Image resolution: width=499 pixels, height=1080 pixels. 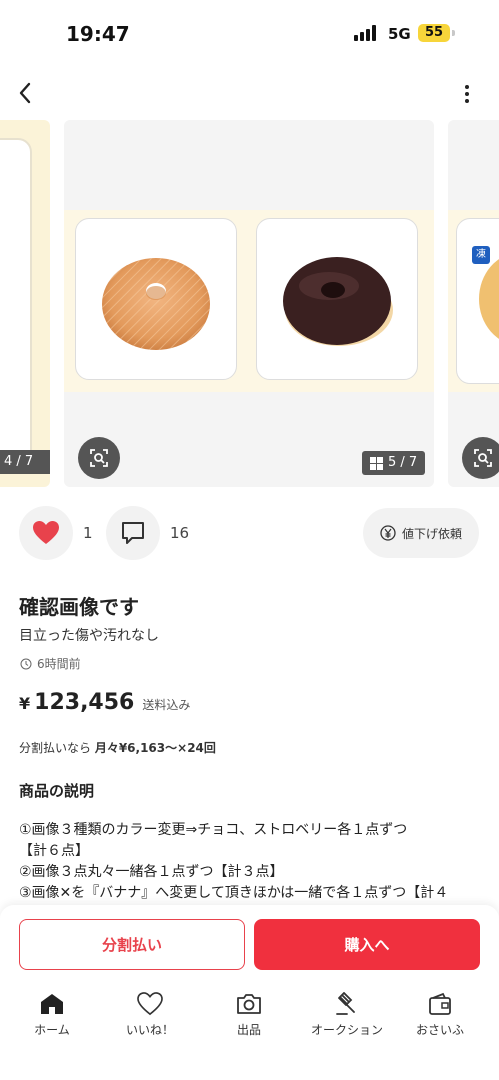 What do you see at coordinates (234, 893) in the screenshot?
I see `description-line: ③画像✕を『バナナ』へ変更して頂きほかは一緒で各１点ずつ【計４` at bounding box center [234, 893].